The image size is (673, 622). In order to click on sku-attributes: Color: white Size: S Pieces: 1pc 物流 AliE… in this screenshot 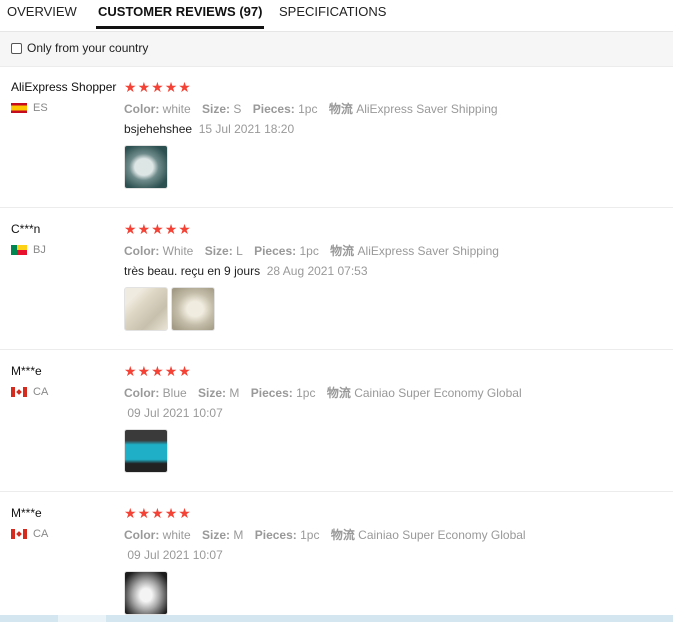, I will do `click(311, 109)`.